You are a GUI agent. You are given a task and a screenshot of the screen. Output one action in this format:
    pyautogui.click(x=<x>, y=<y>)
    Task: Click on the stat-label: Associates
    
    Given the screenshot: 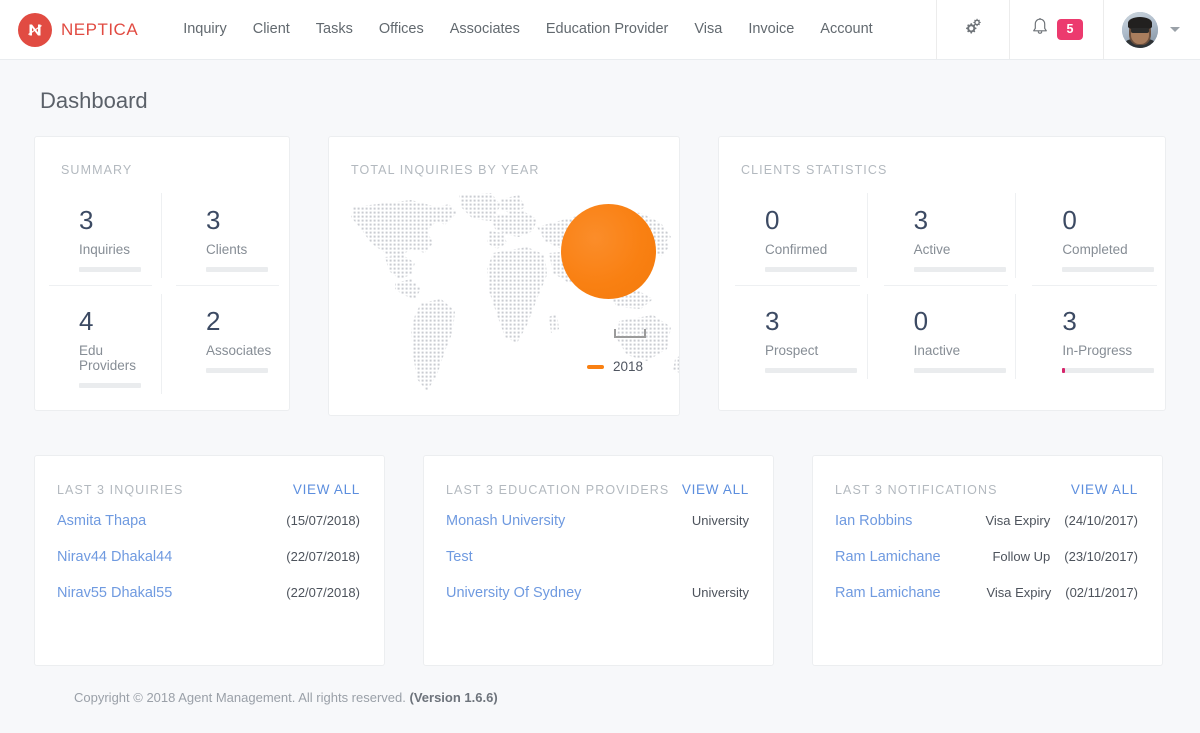 What is the action you would take?
    pyautogui.click(x=239, y=351)
    